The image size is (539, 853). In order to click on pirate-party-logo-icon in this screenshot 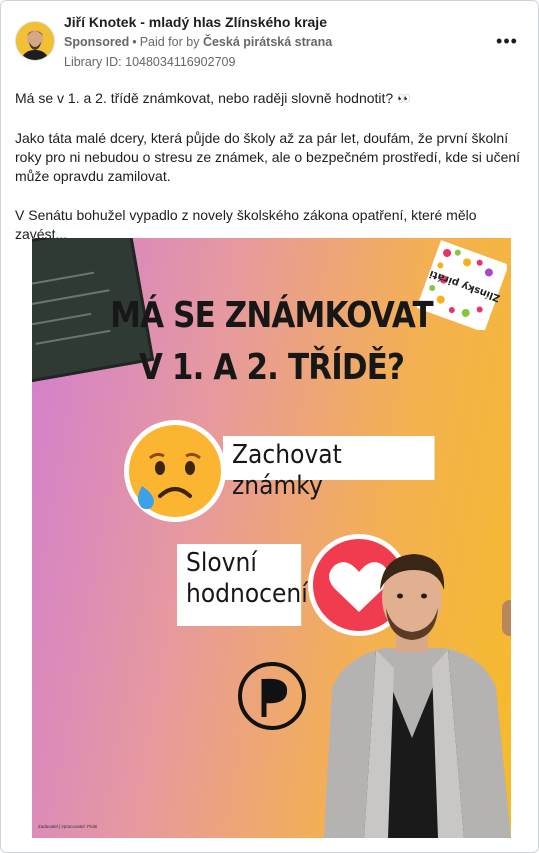, I will do `click(272, 696)`.